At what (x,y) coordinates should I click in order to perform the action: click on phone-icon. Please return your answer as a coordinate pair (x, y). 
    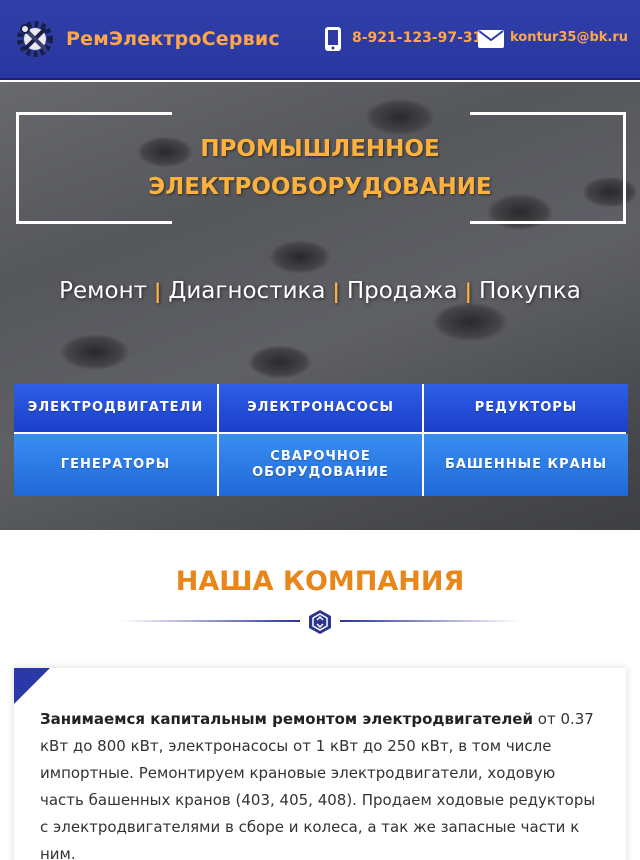
    Looking at the image, I should click on (333, 39).